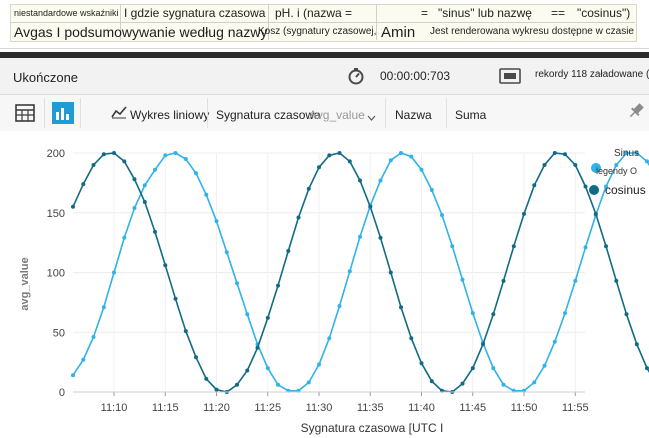 The width and height of the screenshot is (649, 438). What do you see at coordinates (169, 115) in the screenshot?
I see `chart-type-select: Wykres liniowy` at bounding box center [169, 115].